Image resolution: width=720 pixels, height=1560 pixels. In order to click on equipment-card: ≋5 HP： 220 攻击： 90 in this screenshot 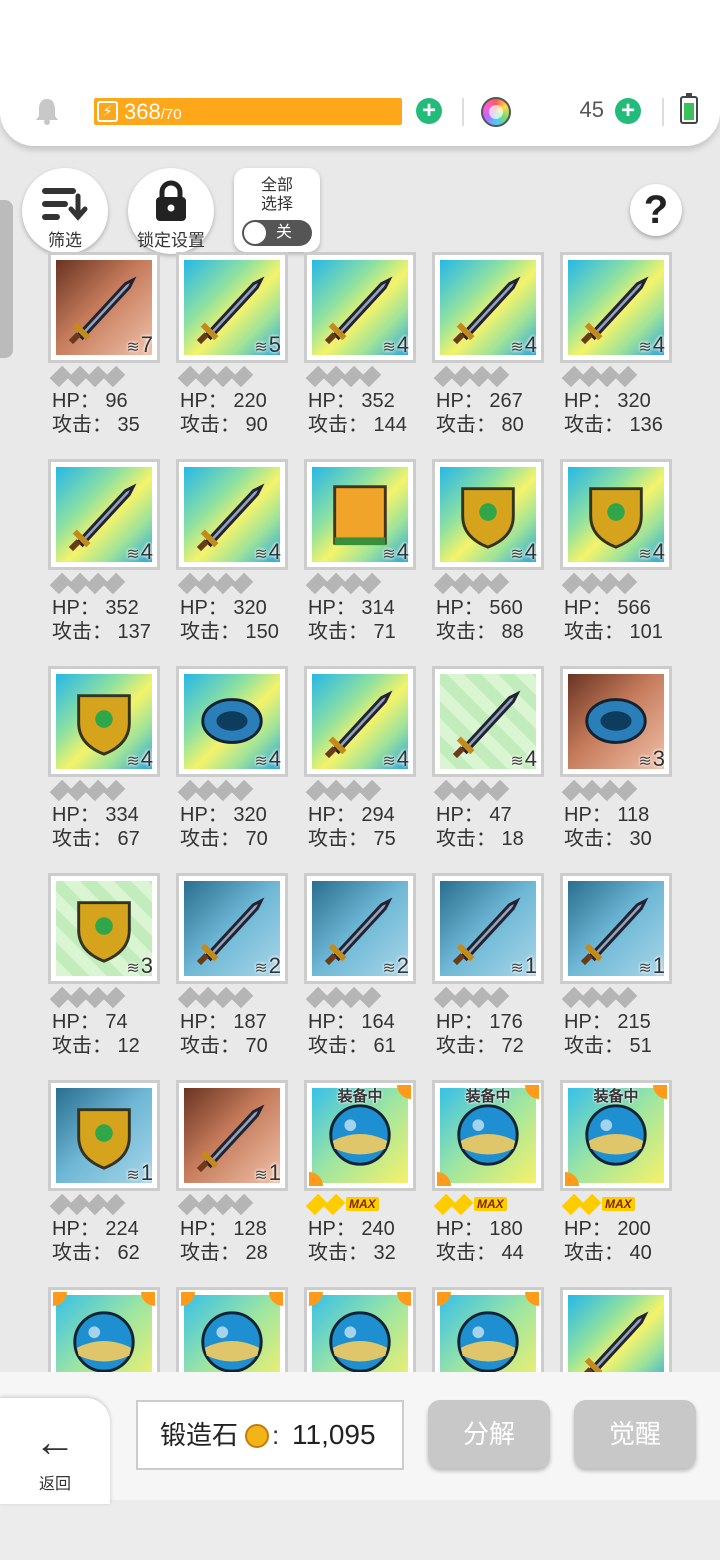, I will do `click(232, 344)`.